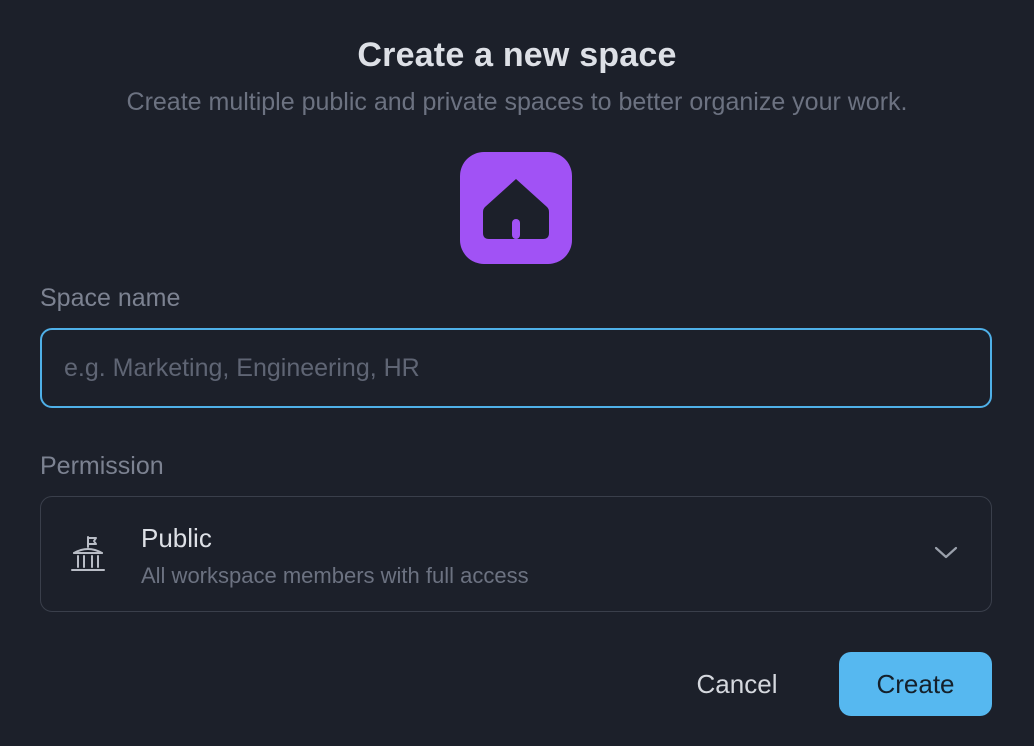 This screenshot has height=746, width=1034. What do you see at coordinates (110, 298) in the screenshot?
I see `space-name-label: Space name` at bounding box center [110, 298].